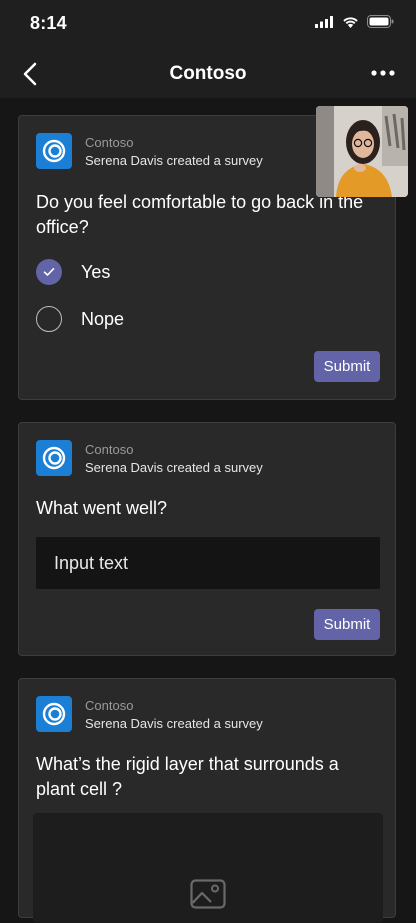 The image size is (416, 923). What do you see at coordinates (49, 319) in the screenshot?
I see `radio-nope` at bounding box center [49, 319].